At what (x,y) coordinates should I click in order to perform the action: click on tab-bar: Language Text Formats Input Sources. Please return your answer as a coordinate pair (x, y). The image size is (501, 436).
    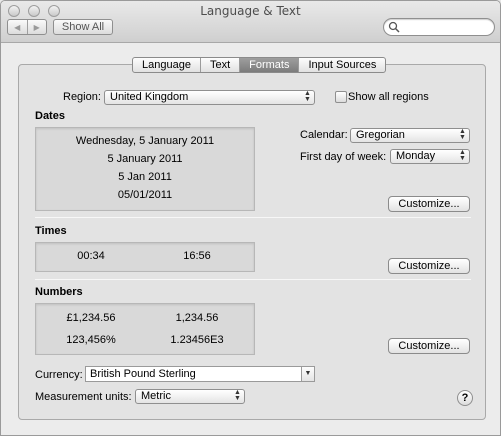
    Looking at the image, I should click on (259, 65).